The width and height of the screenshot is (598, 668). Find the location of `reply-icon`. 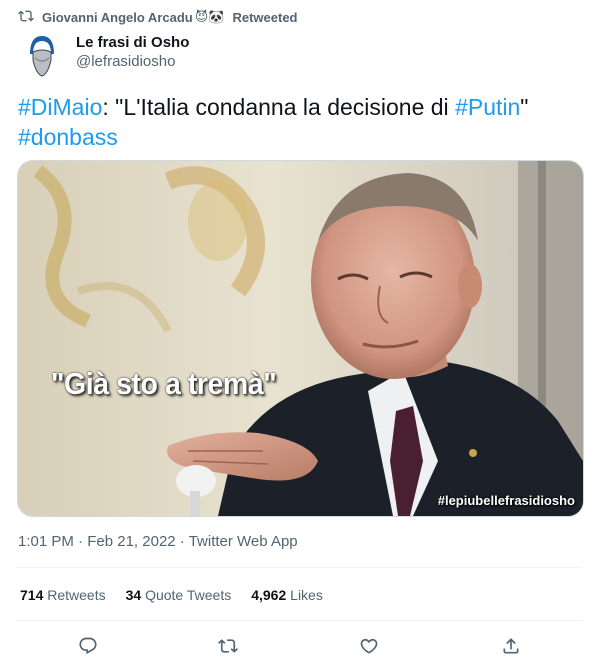

reply-icon is located at coordinates (88, 646).